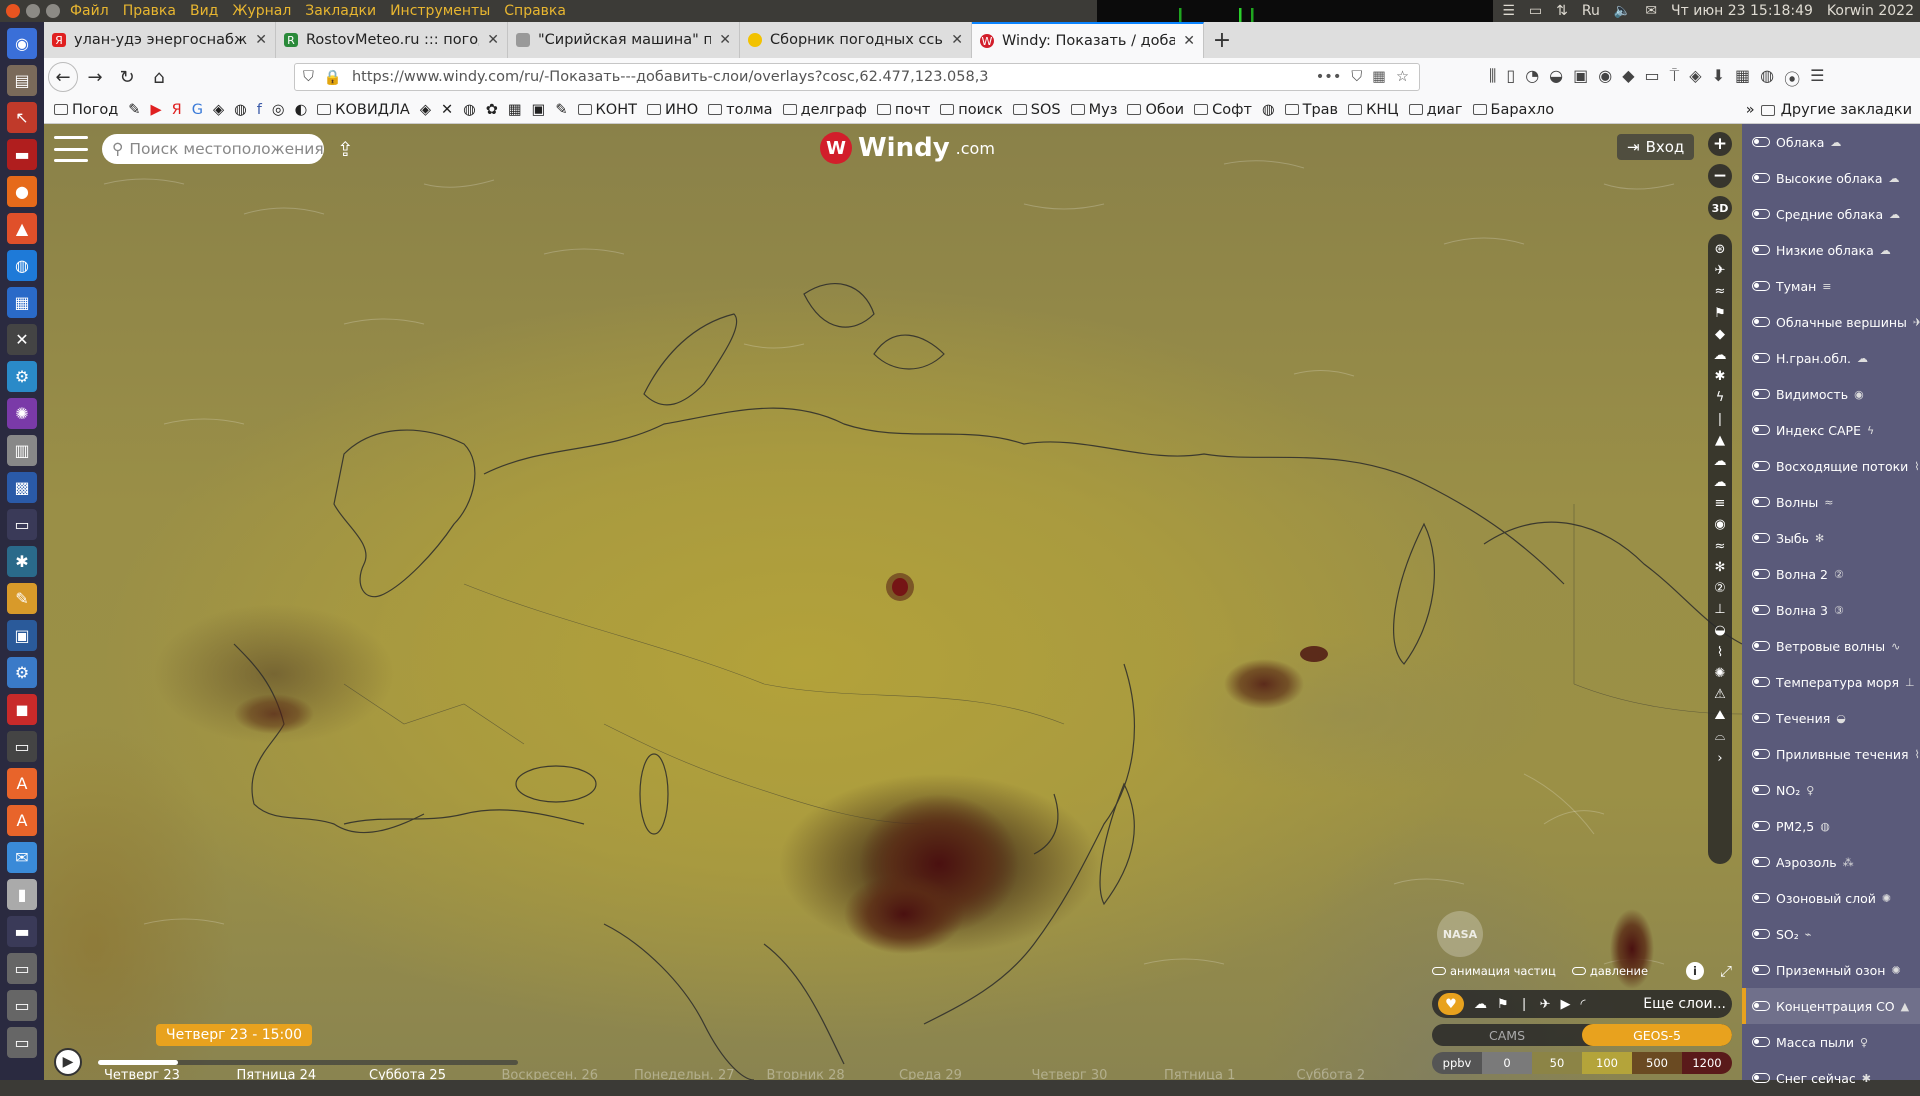 Image resolution: width=1920 pixels, height=1096 pixels. What do you see at coordinates (1720, 567) in the screenshot?
I see `swell-icon: ✻` at bounding box center [1720, 567].